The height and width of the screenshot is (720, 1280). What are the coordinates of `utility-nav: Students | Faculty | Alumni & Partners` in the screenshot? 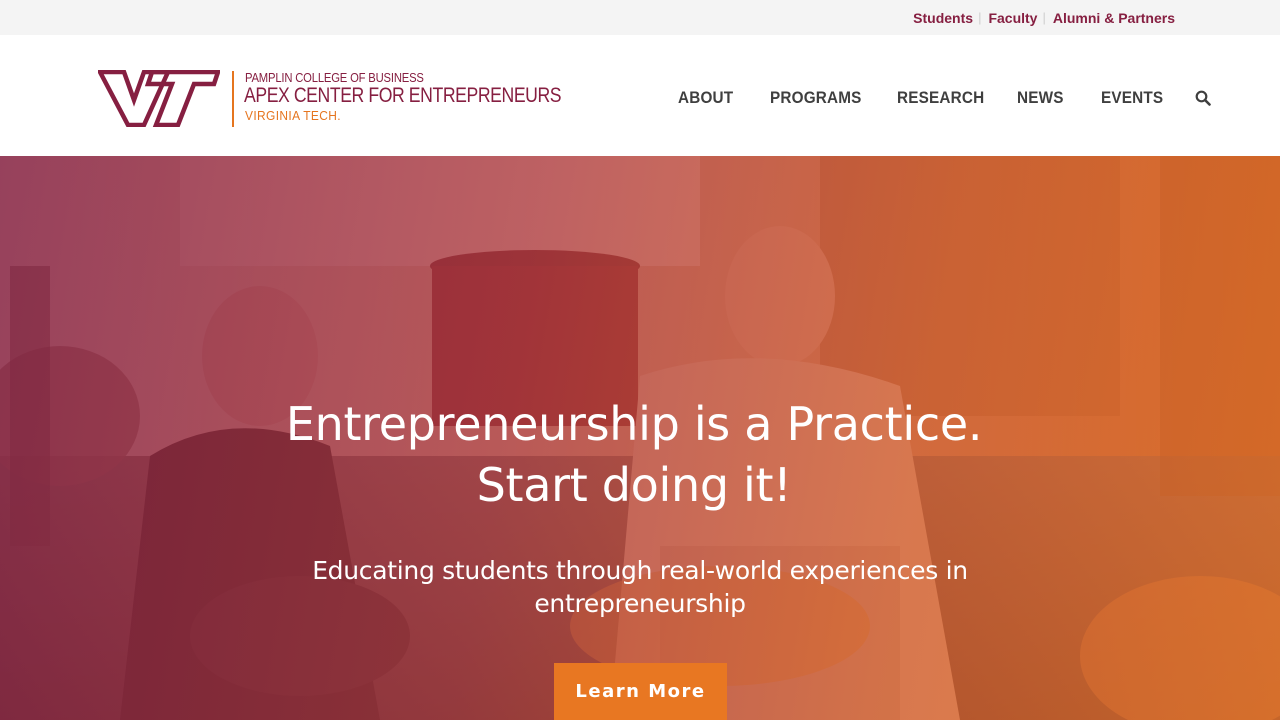 It's located at (1044, 17).